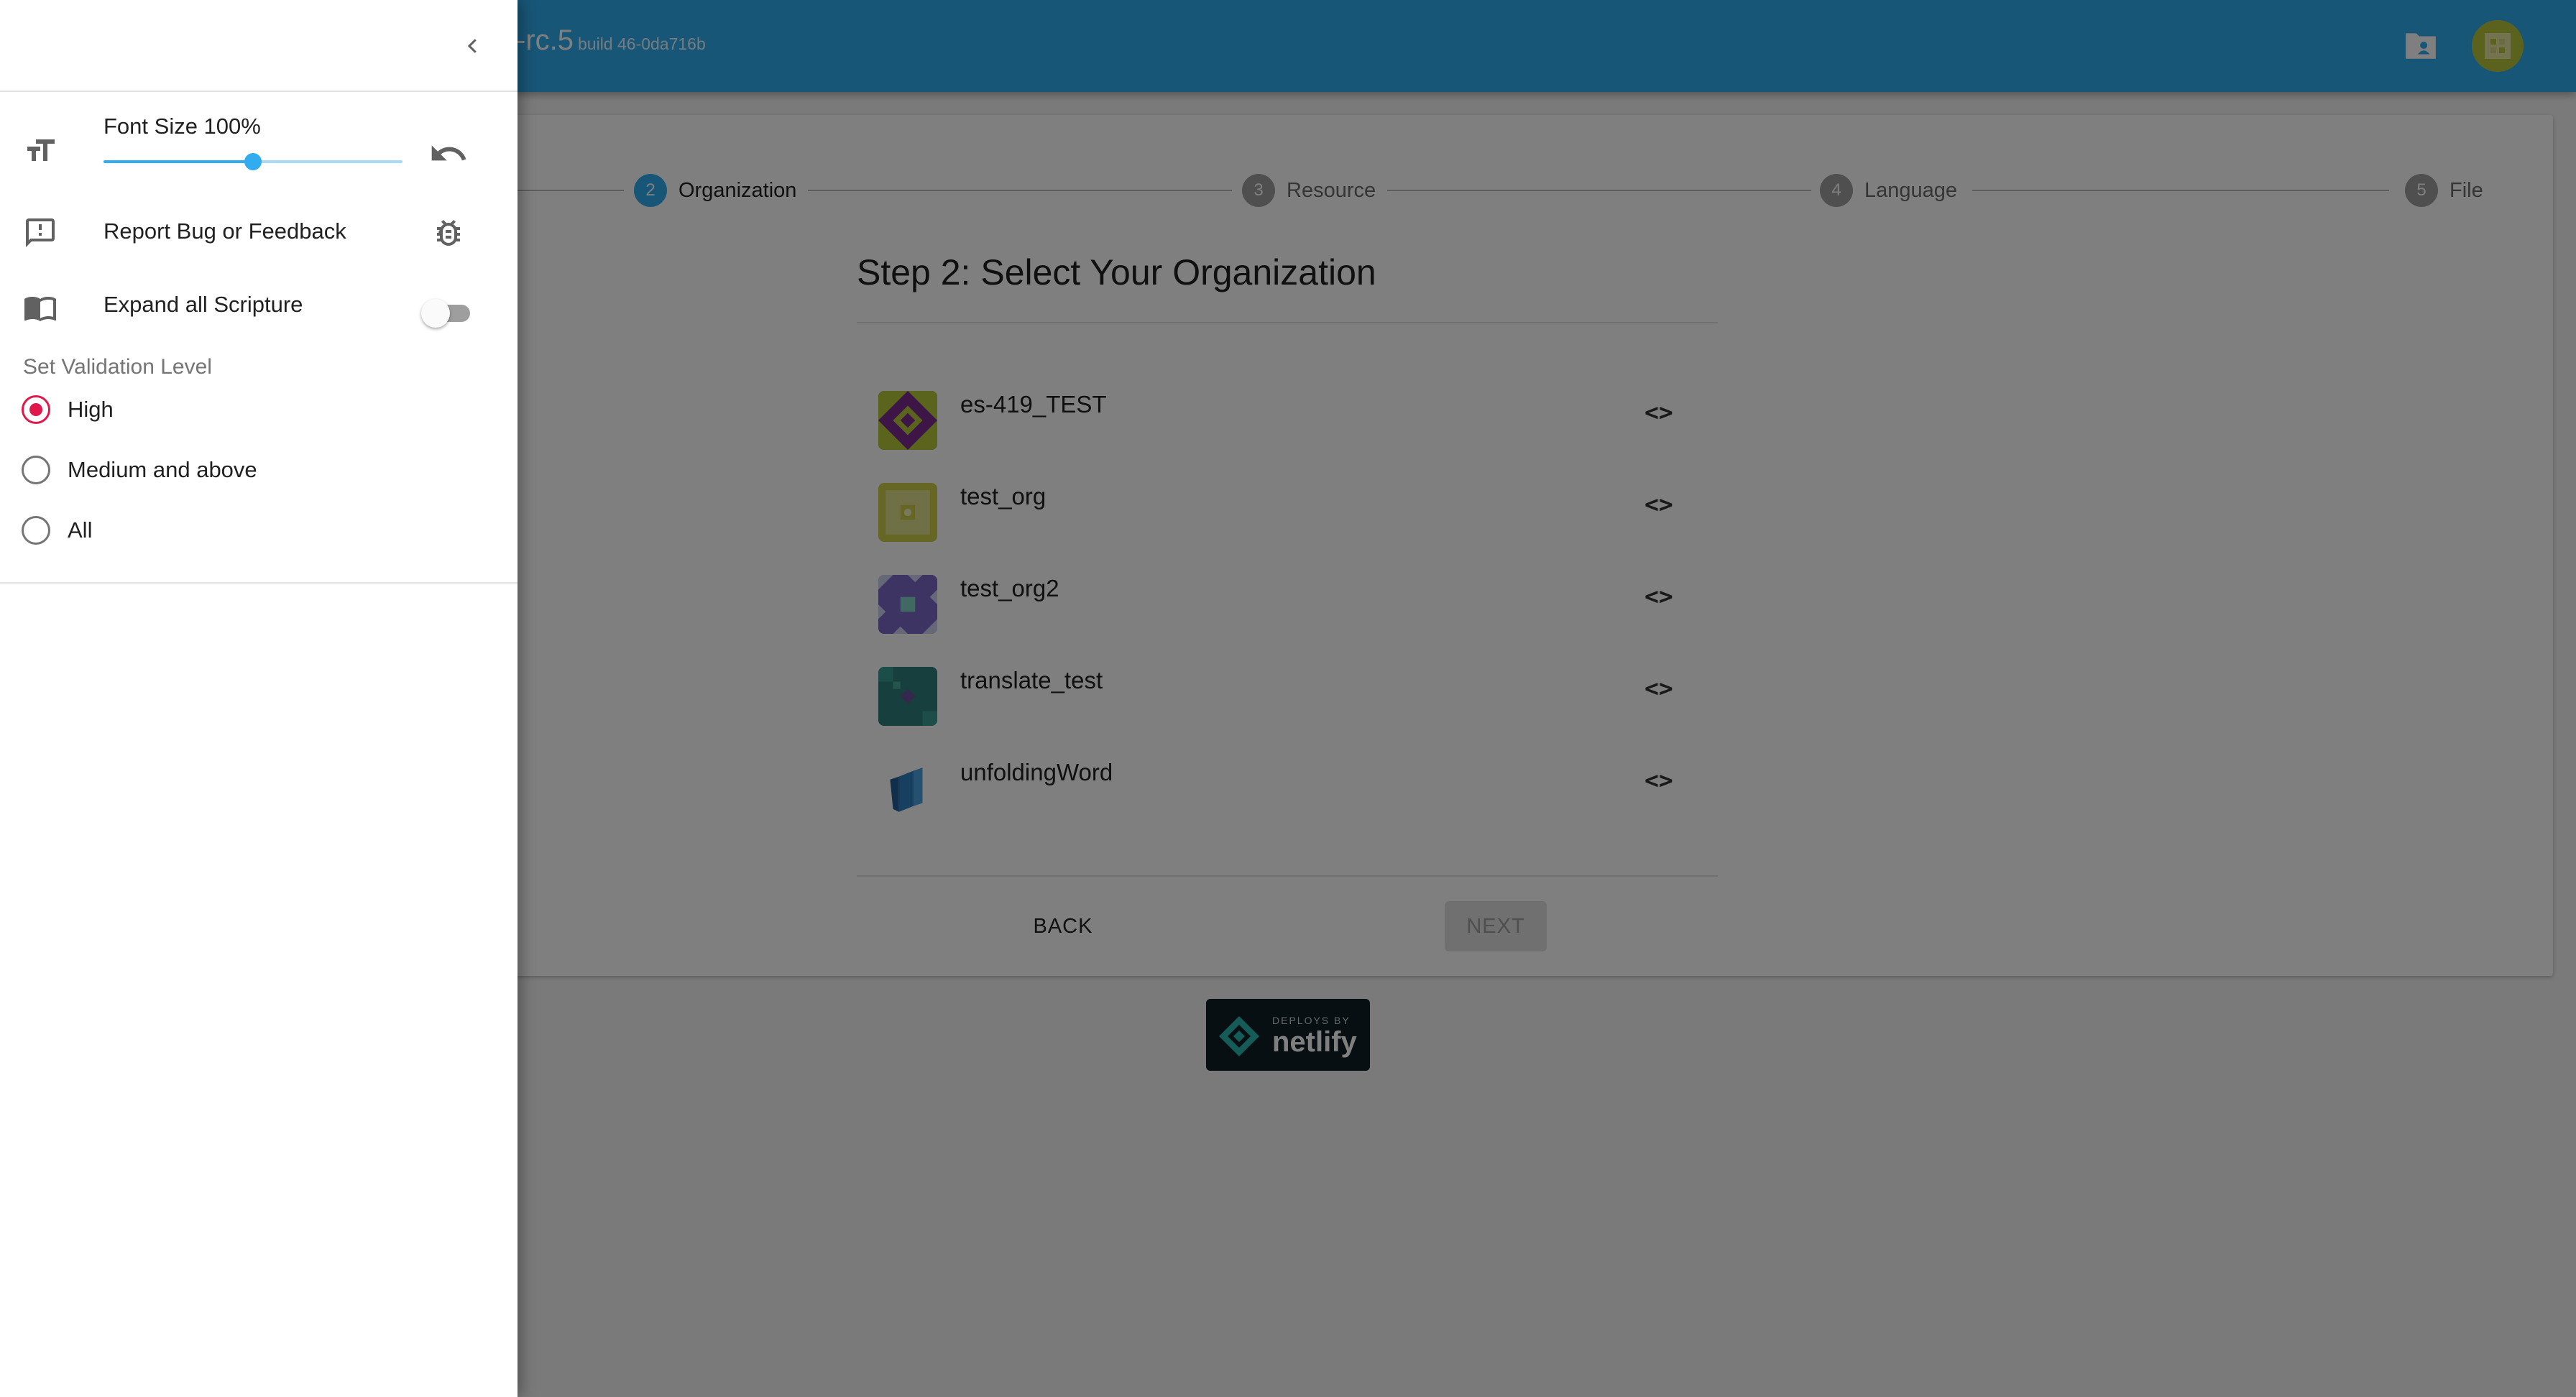 The width and height of the screenshot is (2576, 1397). I want to click on bug-icon, so click(448, 233).